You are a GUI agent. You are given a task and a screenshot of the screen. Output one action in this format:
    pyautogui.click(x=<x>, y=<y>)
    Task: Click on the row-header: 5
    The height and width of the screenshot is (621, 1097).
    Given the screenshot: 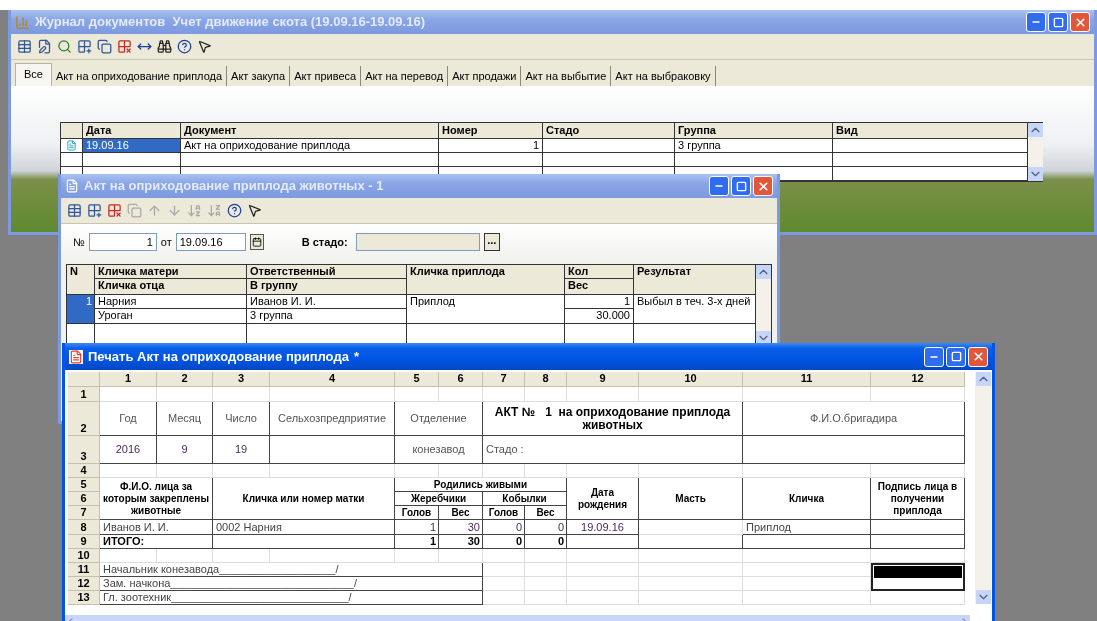 What is the action you would take?
    pyautogui.click(x=84, y=485)
    